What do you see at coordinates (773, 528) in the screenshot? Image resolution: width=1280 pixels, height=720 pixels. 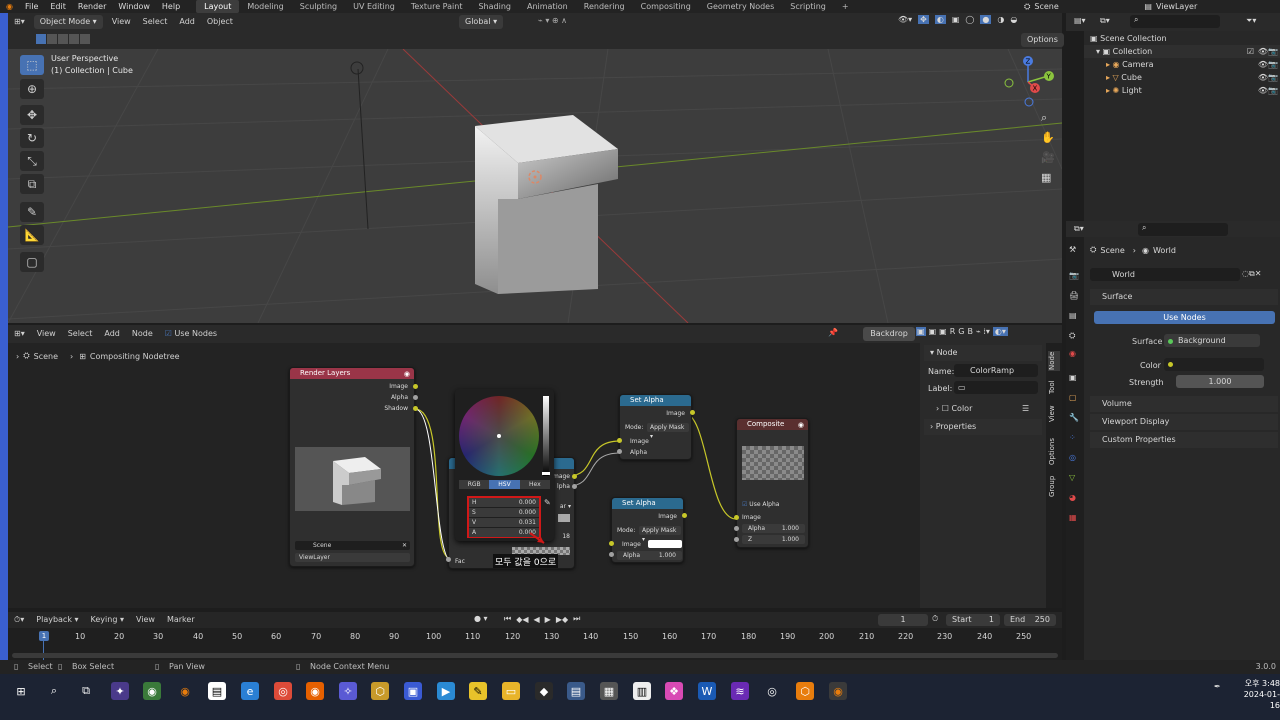 I see `composite-alpha-field: Alpha 1.000` at bounding box center [773, 528].